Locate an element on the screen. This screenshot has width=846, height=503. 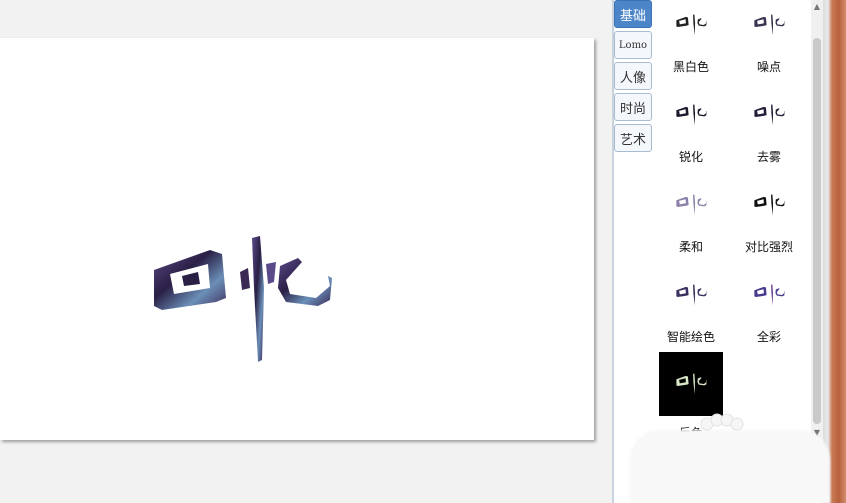
filter-item-smart-color: 智能绘色 is located at coordinates (691, 315).